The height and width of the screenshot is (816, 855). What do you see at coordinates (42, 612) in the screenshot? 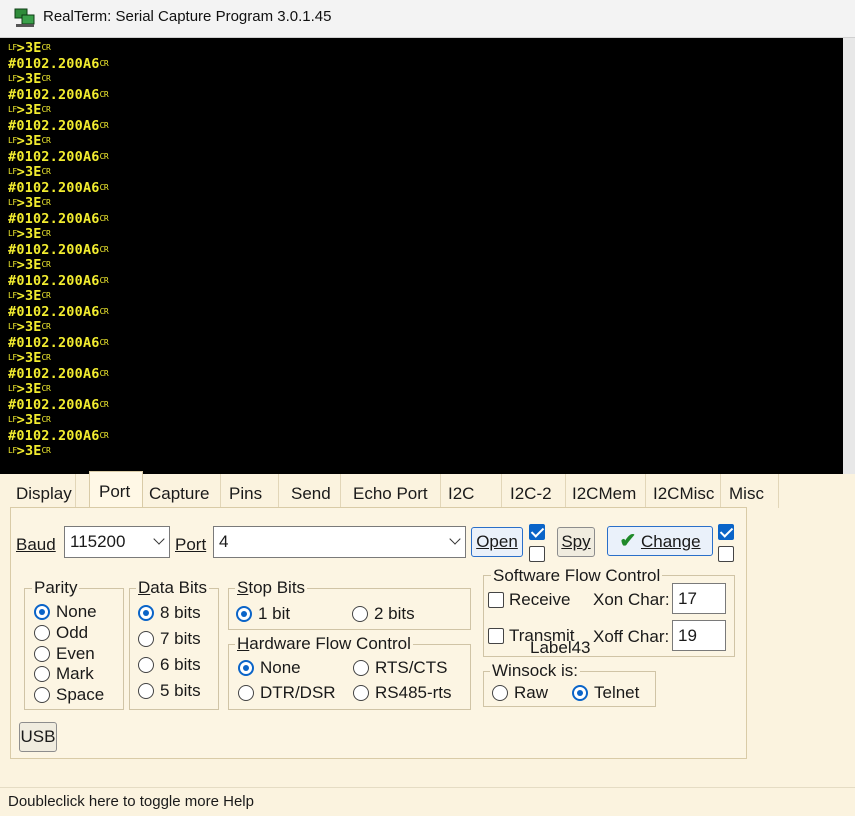
I see `parity-none-radio` at bounding box center [42, 612].